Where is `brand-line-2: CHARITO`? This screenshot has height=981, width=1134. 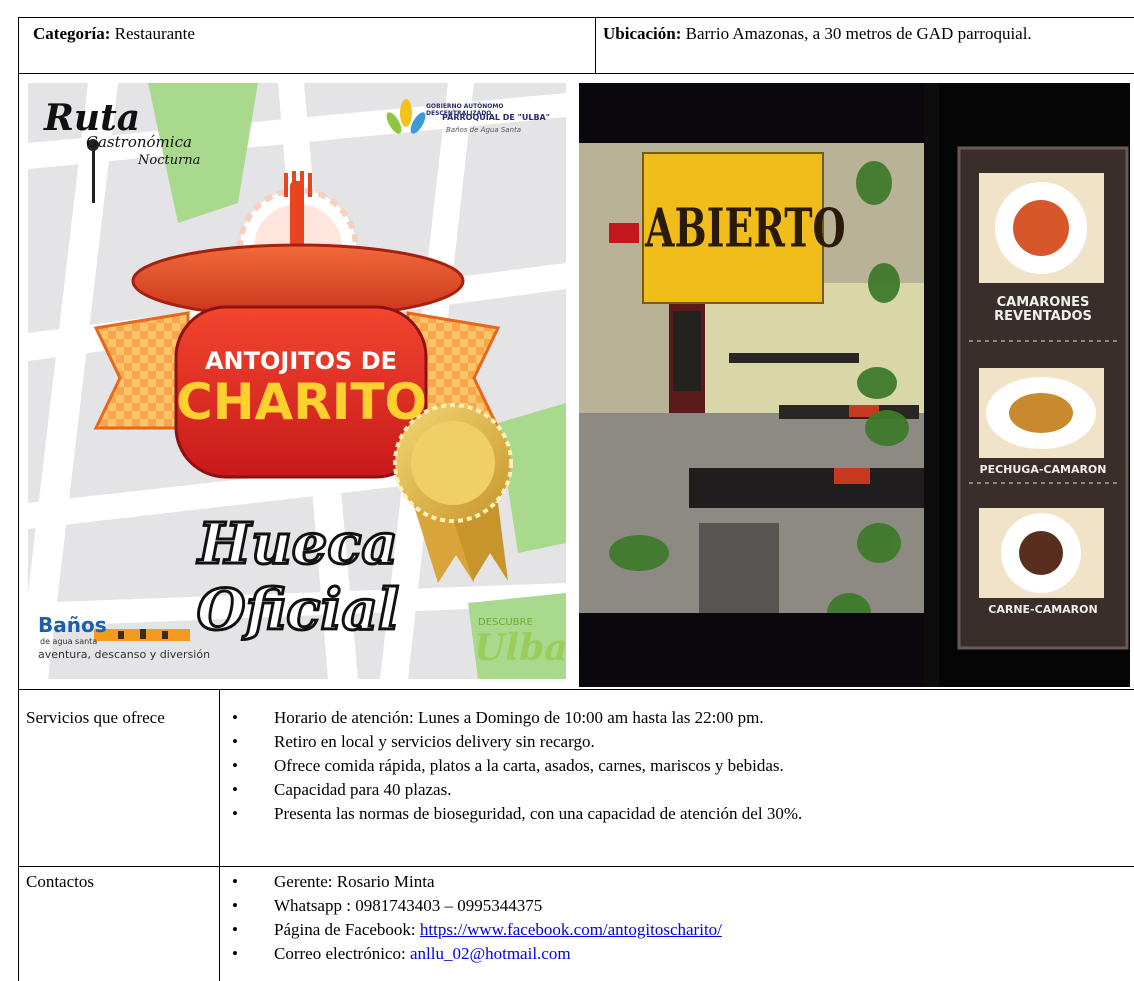 brand-line-2: CHARITO is located at coordinates (301, 402).